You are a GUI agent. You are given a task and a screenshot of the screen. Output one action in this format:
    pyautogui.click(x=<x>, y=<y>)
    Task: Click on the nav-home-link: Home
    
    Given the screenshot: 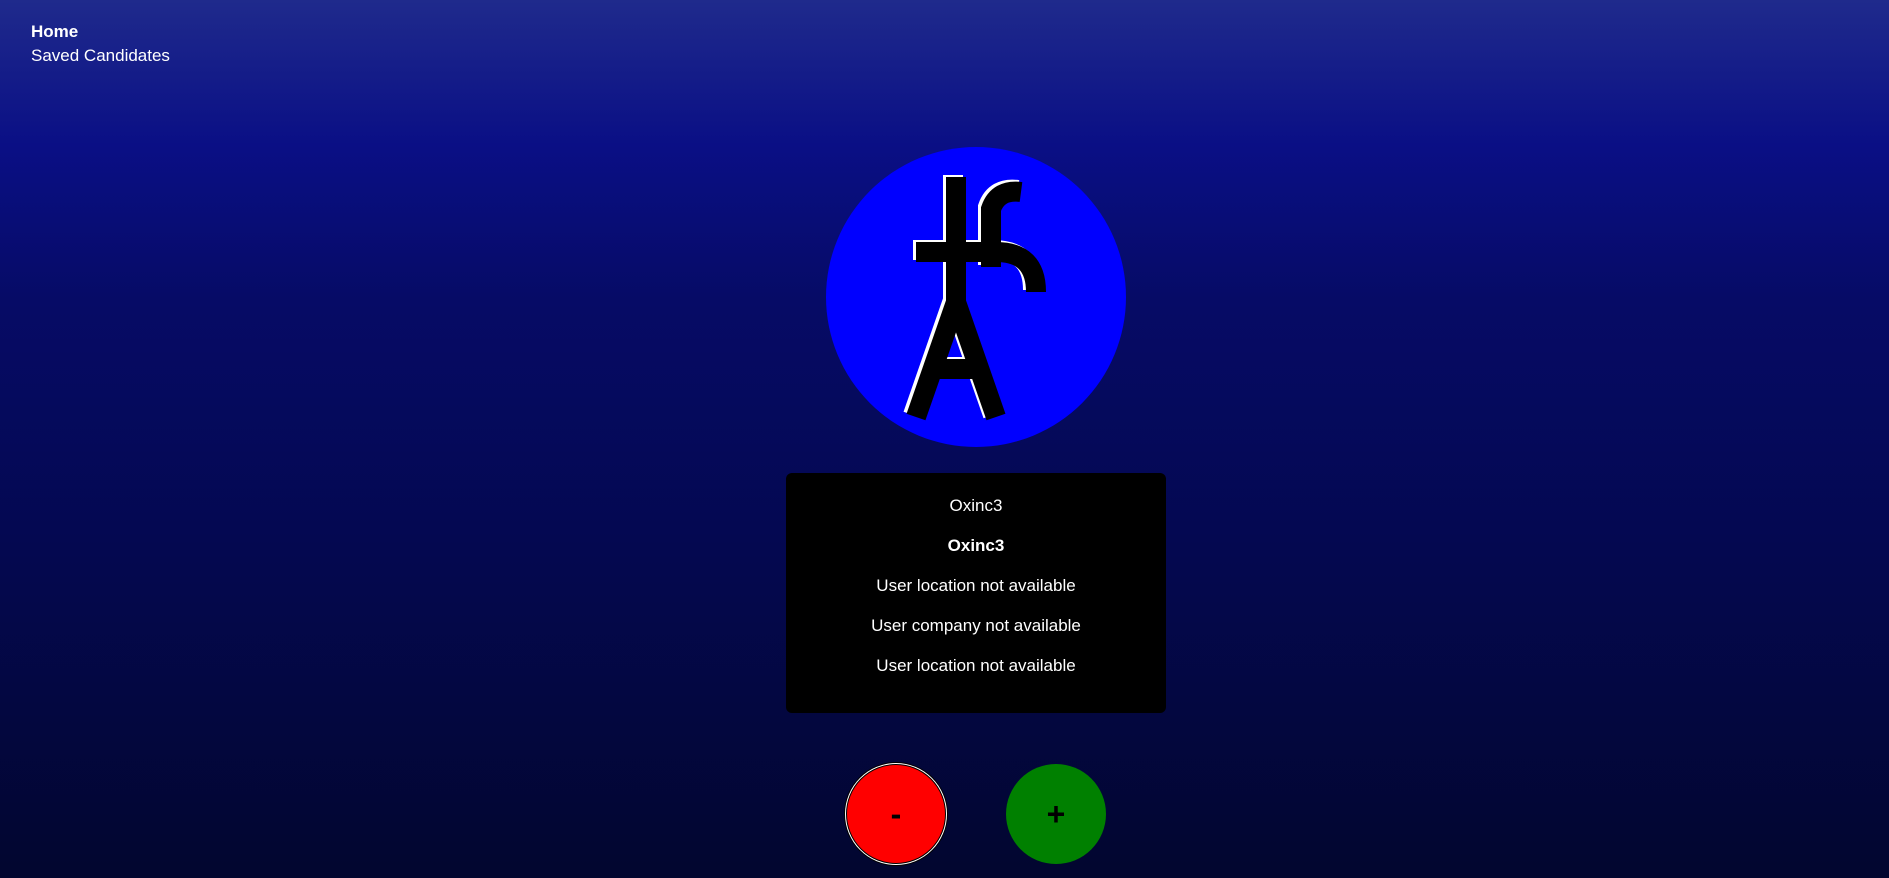 What is the action you would take?
    pyautogui.click(x=100, y=32)
    